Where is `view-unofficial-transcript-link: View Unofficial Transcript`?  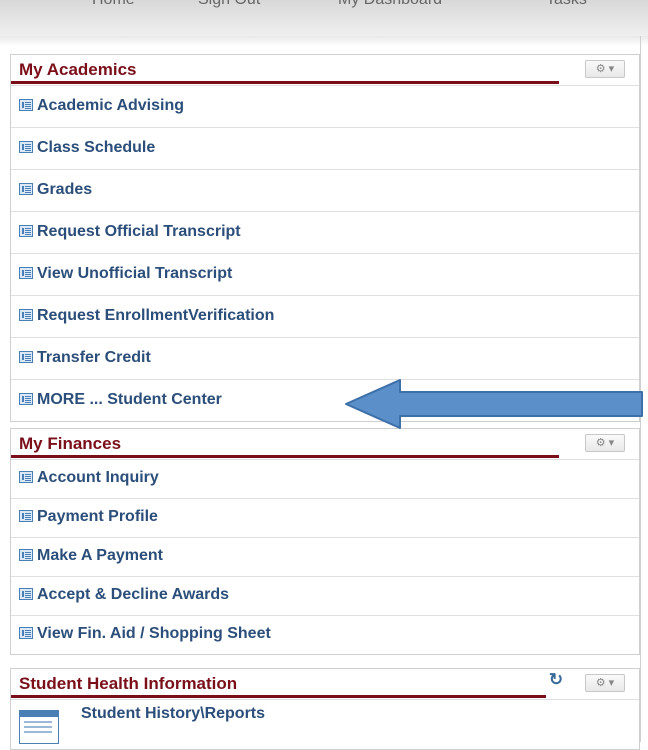 view-unofficial-transcript-link: View Unofficial Transcript is located at coordinates (325, 274).